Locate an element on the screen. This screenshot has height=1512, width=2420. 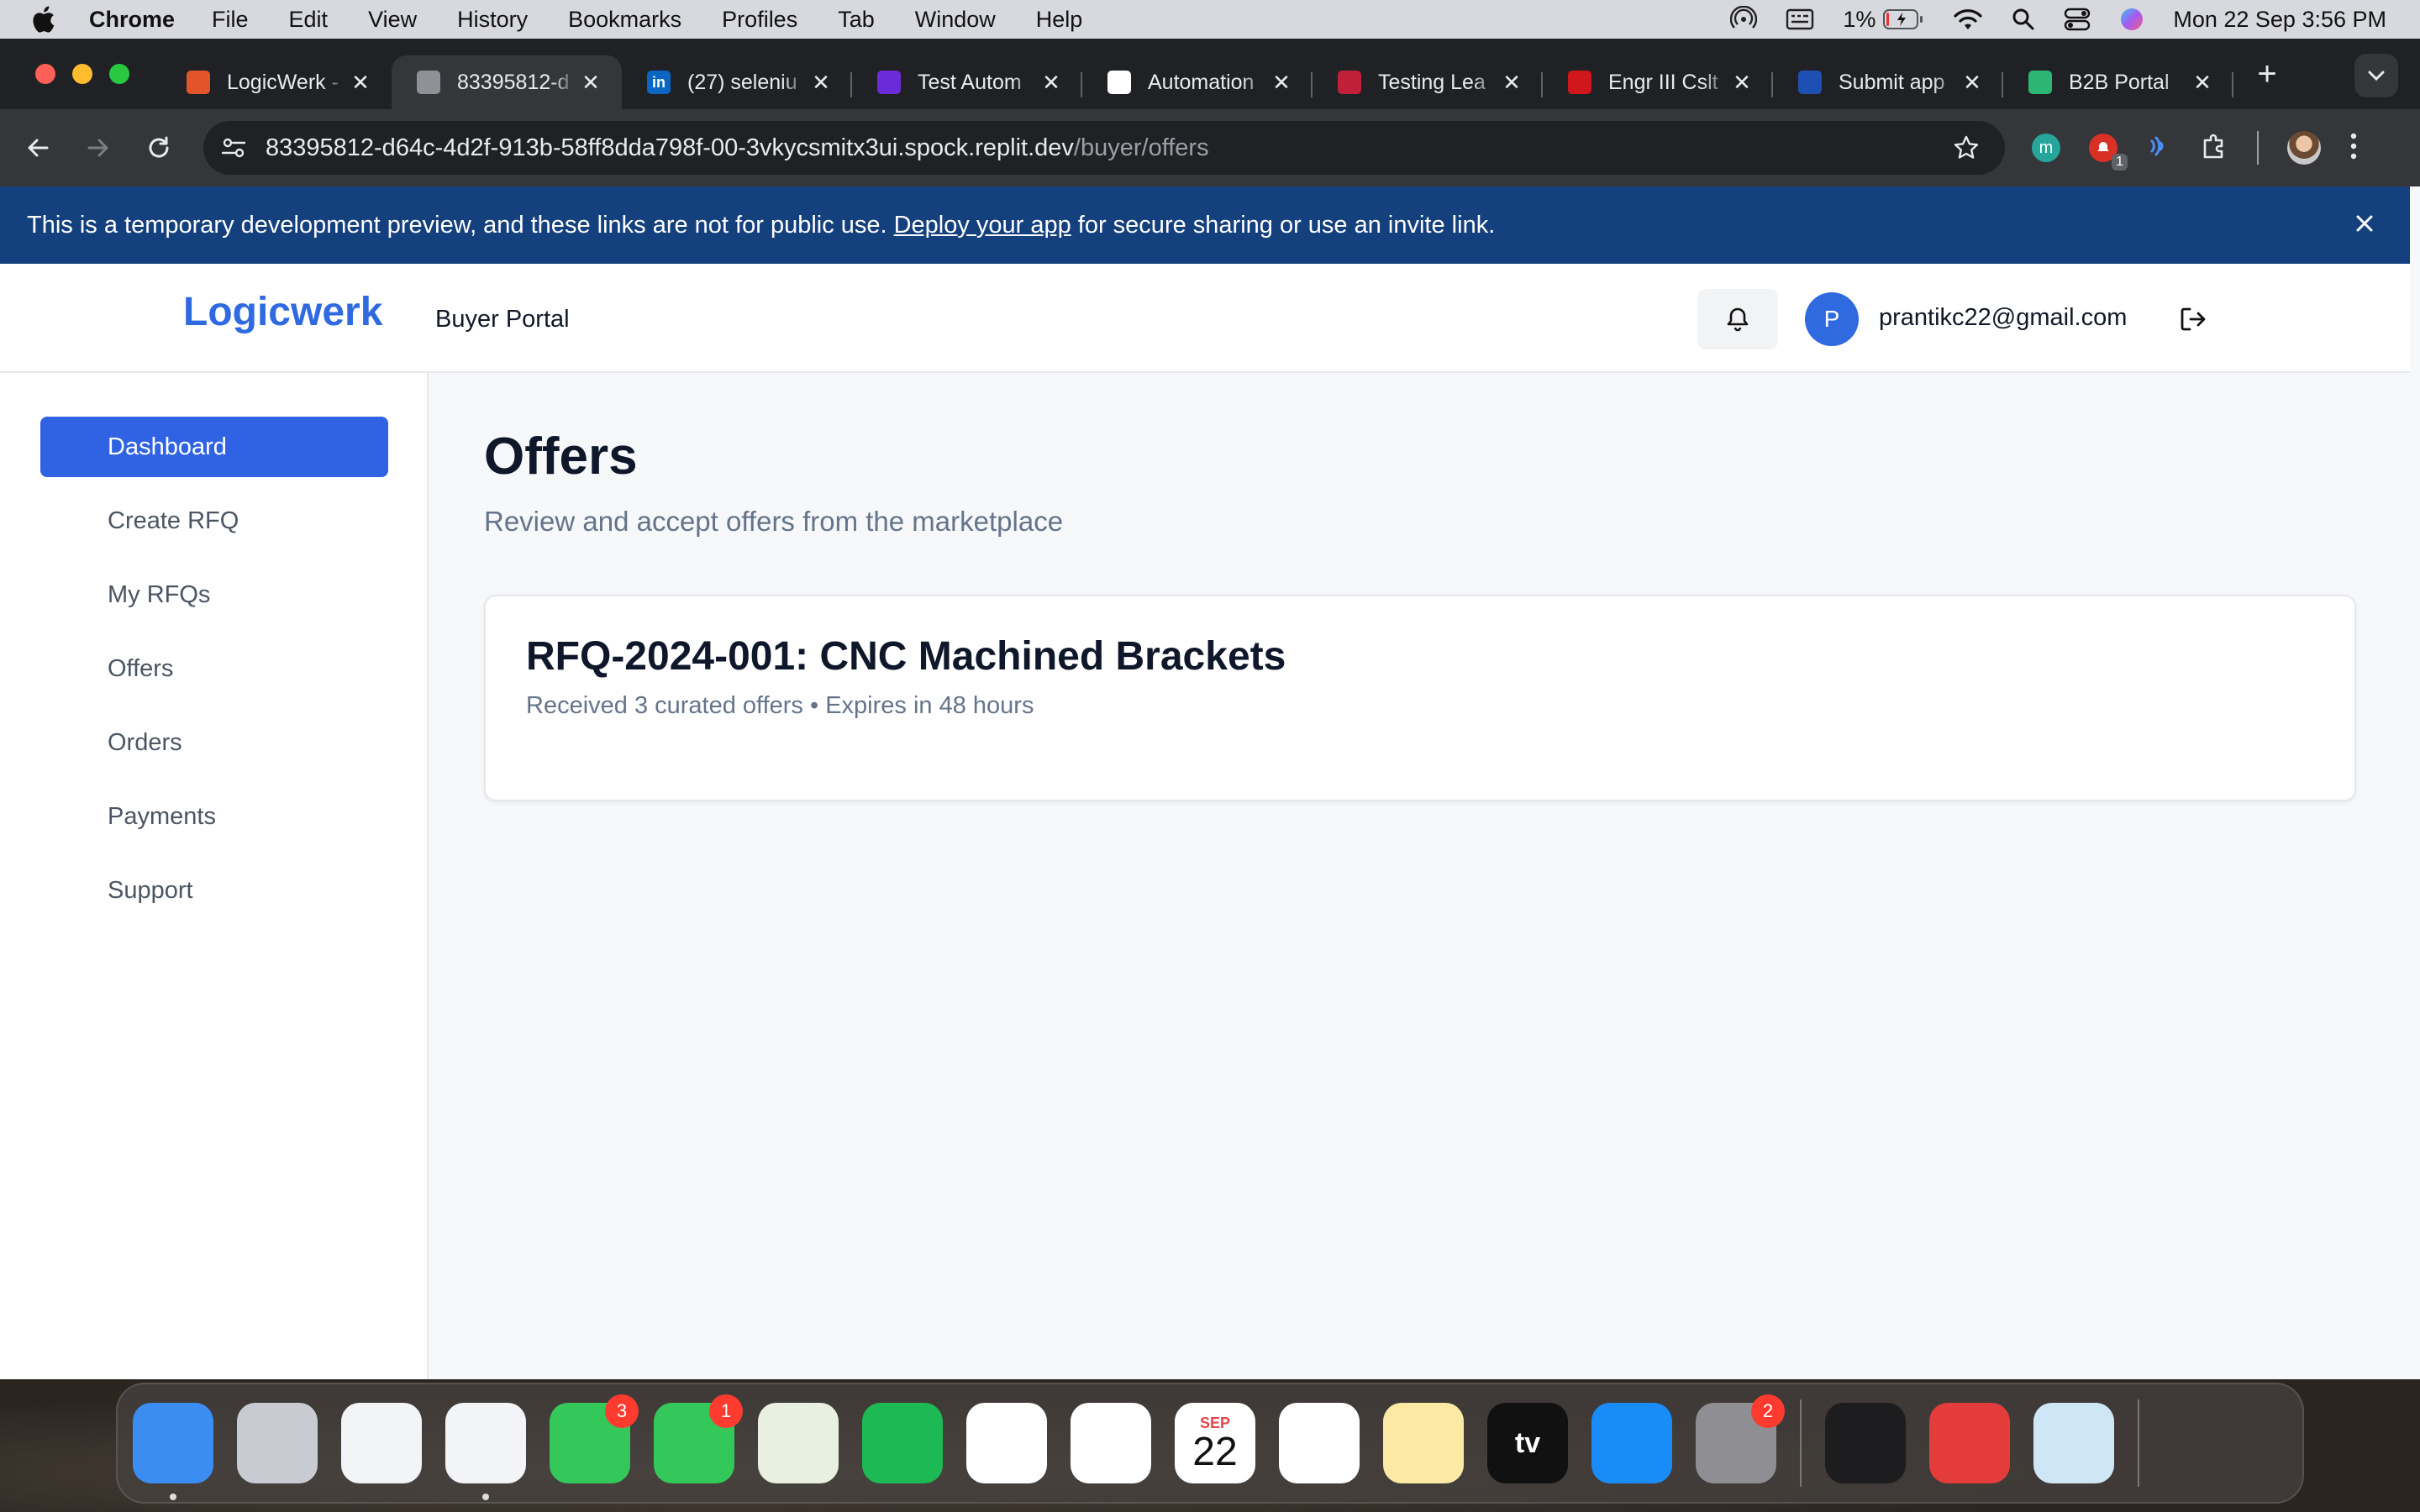
chevron-down-icon is located at coordinates (2376, 76).